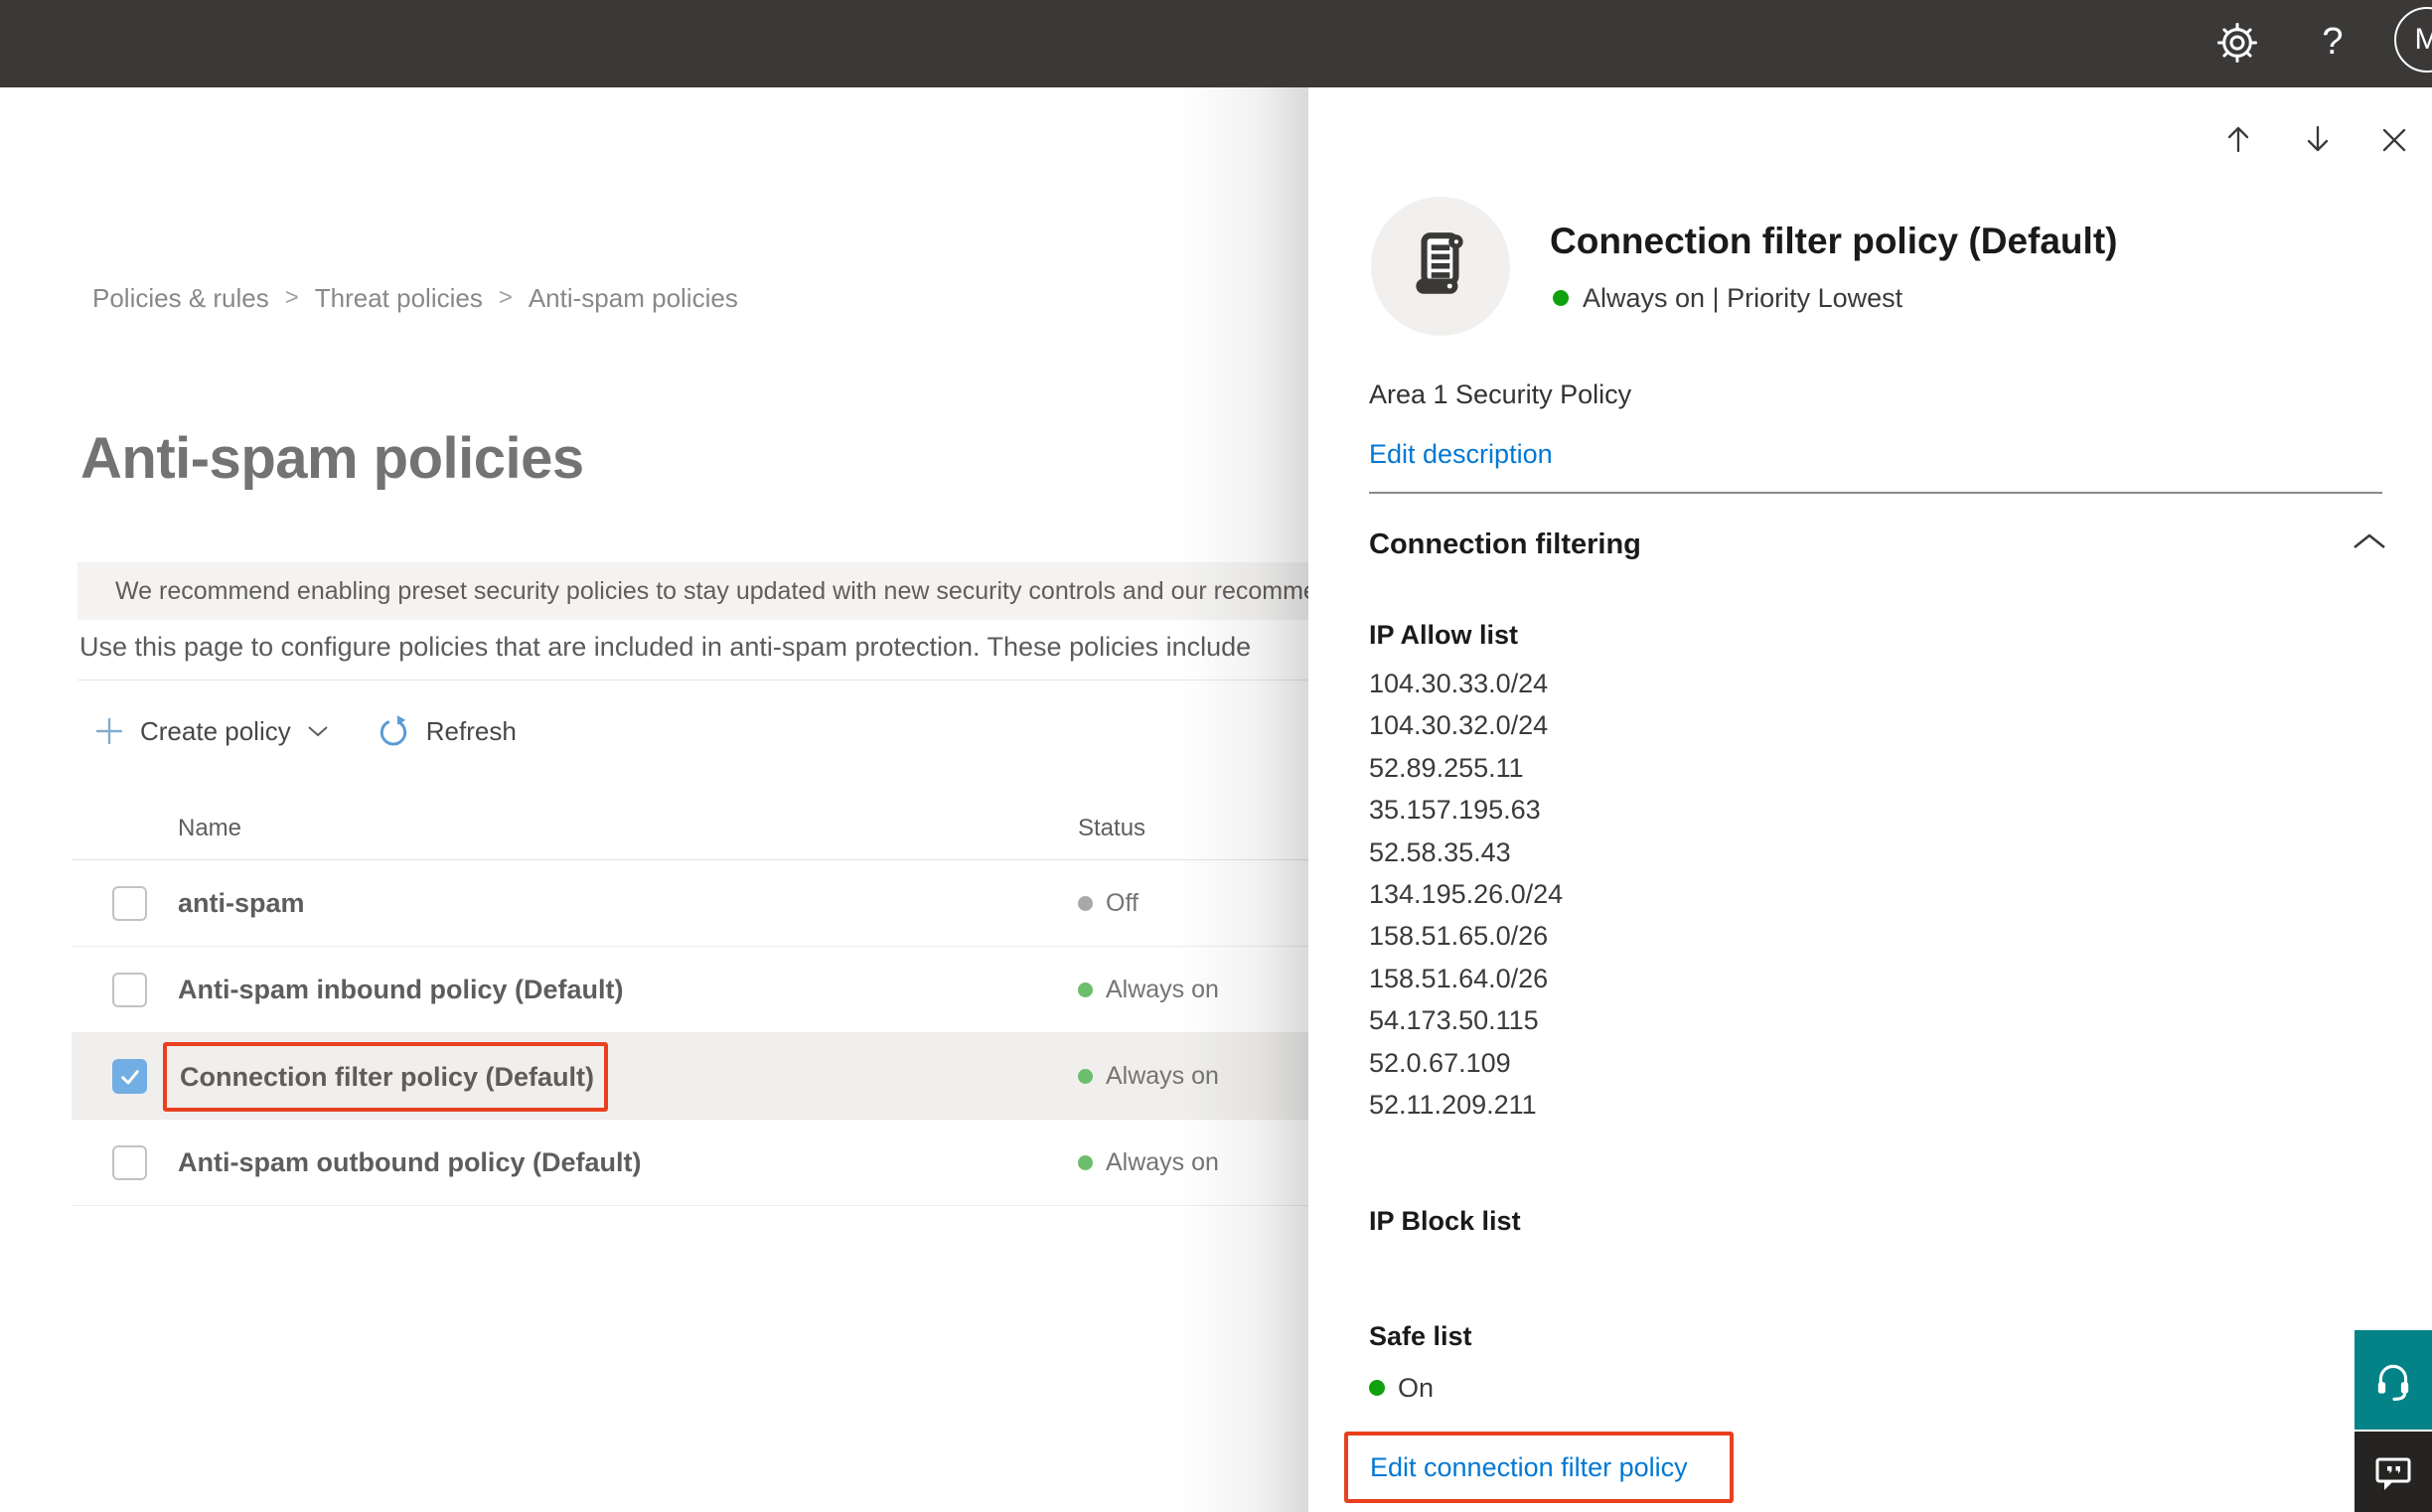  I want to click on create-policy-button: Create policy, so click(211, 731).